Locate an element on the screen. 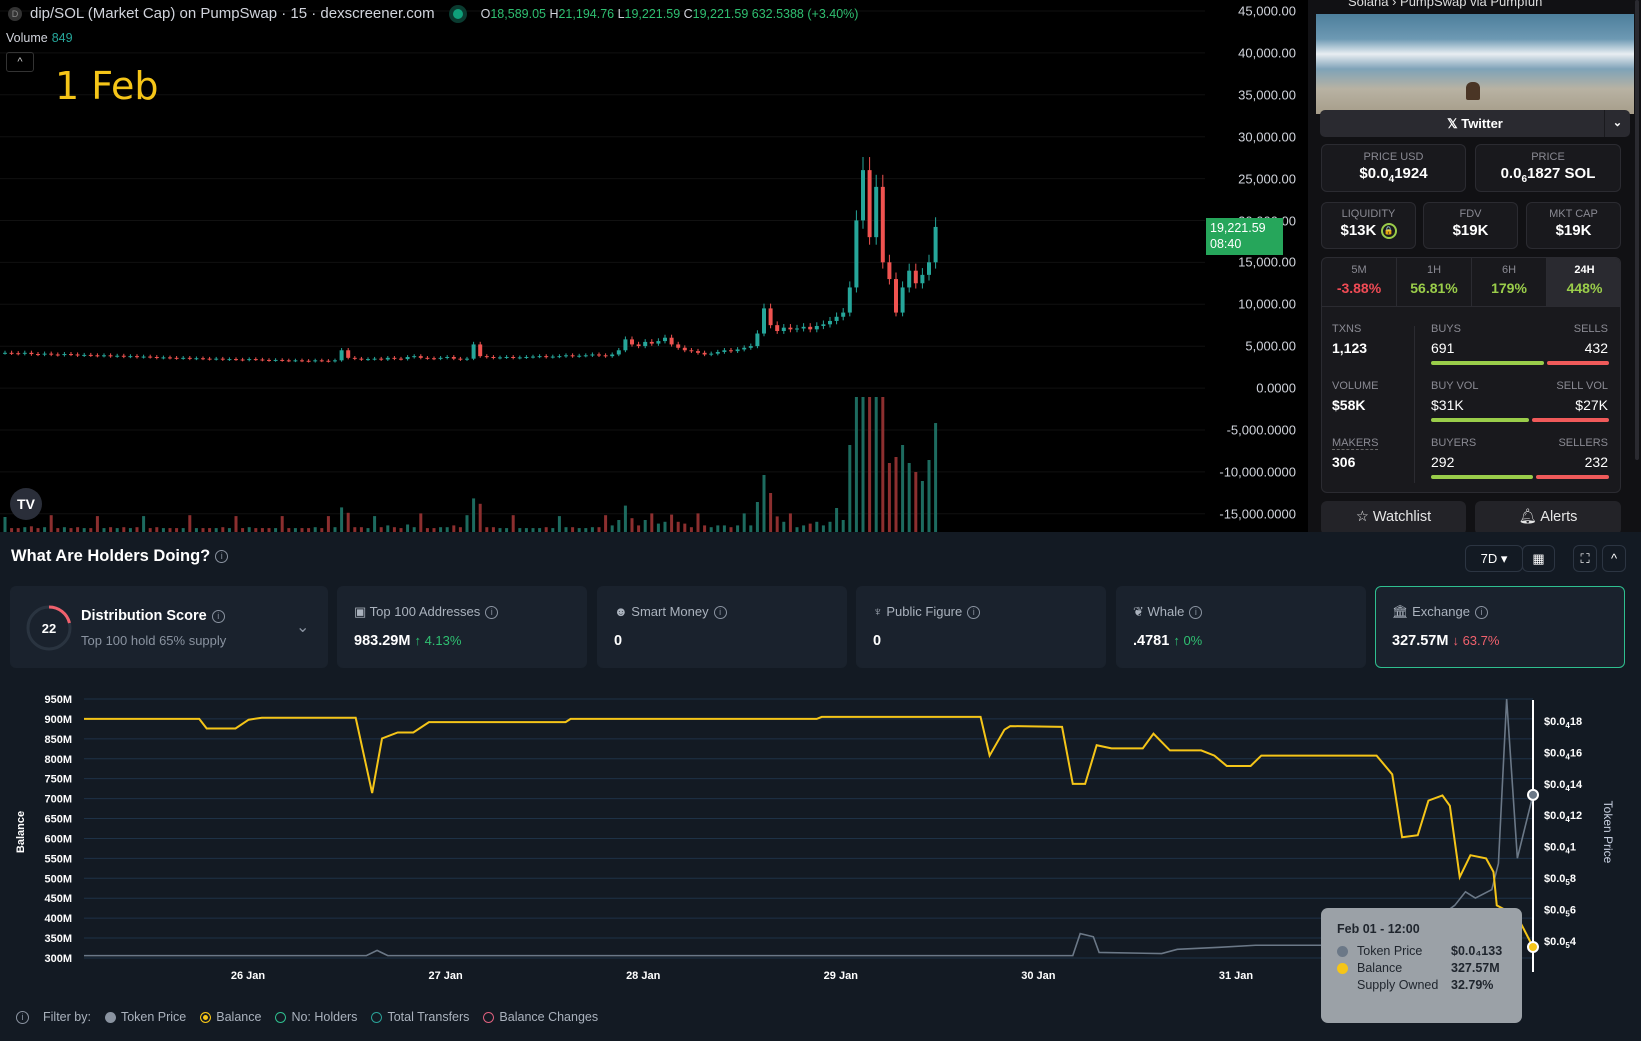 This screenshot has width=1641, height=1041. filter-balance-changes: Balance Changes is located at coordinates (540, 1017).